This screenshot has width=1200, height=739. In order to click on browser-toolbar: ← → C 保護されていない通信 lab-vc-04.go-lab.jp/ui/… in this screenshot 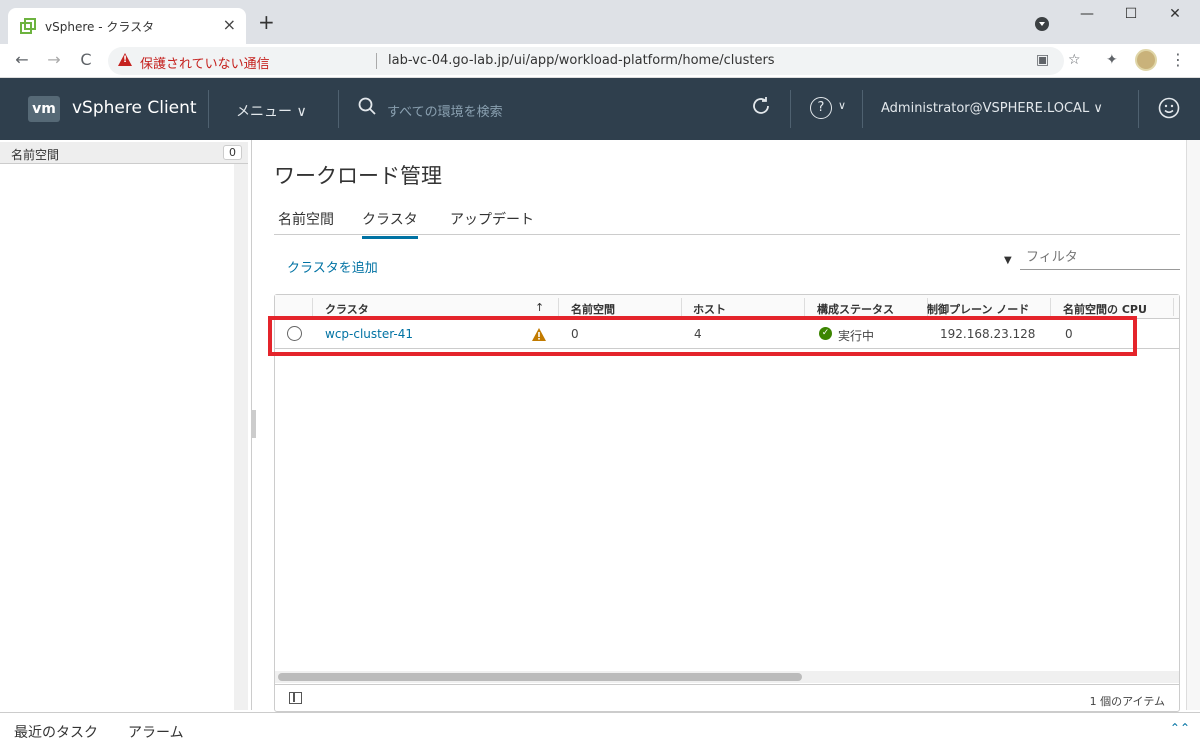, I will do `click(600, 61)`.